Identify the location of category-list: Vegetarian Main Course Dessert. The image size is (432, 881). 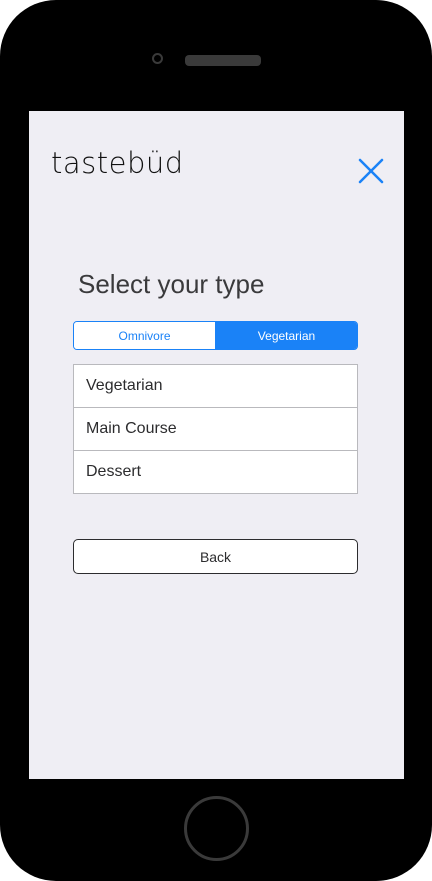
(215, 429).